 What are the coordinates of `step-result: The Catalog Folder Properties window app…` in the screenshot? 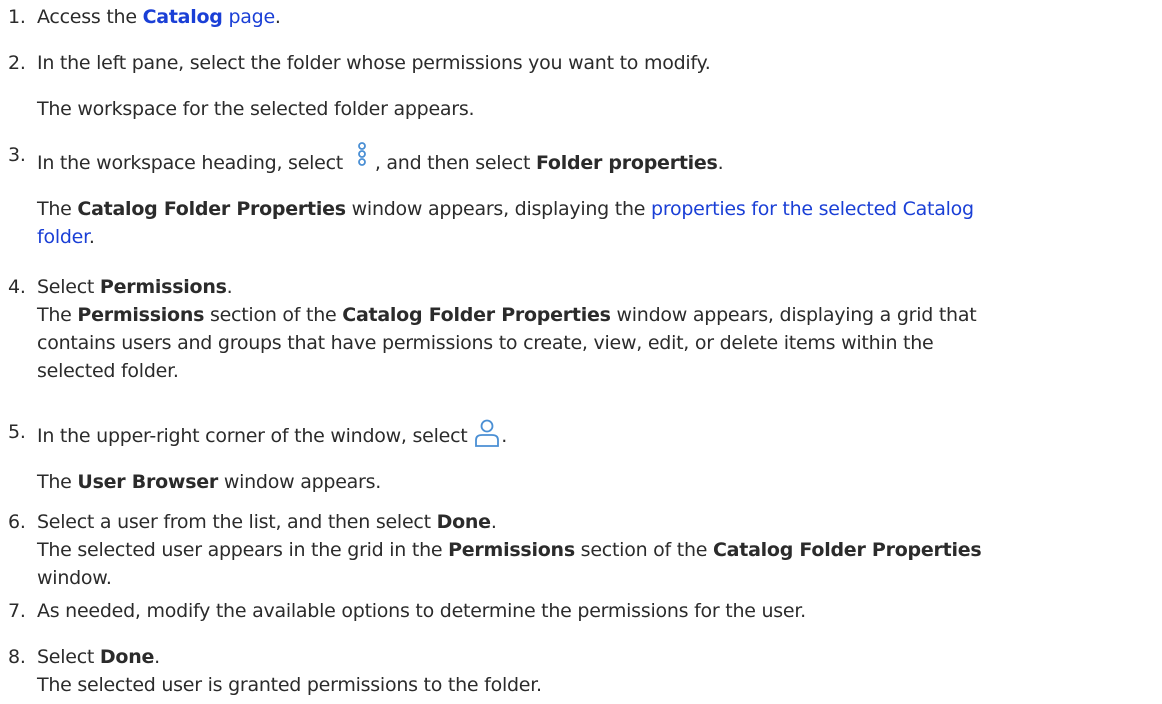 It's located at (597, 223).